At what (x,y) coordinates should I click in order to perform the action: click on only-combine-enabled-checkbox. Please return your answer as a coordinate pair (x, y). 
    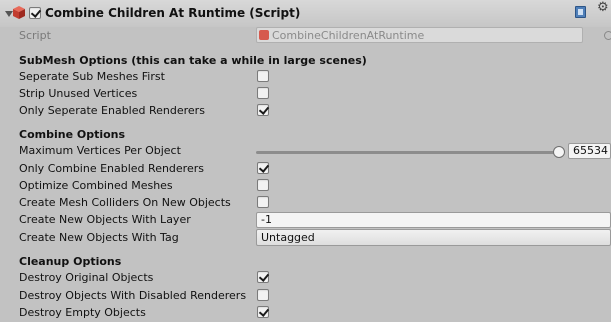
    Looking at the image, I should click on (263, 168).